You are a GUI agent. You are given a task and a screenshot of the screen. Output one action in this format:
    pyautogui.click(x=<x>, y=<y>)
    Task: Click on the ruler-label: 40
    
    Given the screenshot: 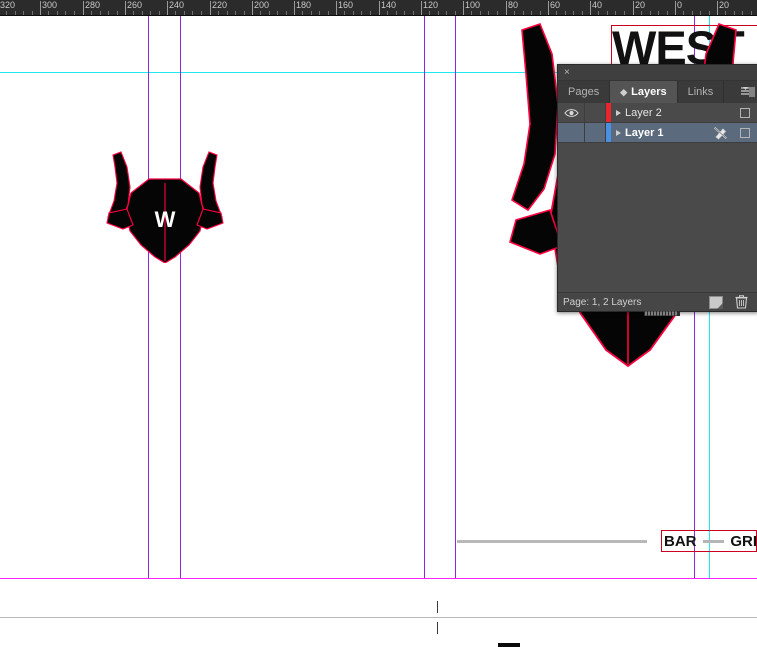 What is the action you would take?
    pyautogui.click(x=597, y=5)
    